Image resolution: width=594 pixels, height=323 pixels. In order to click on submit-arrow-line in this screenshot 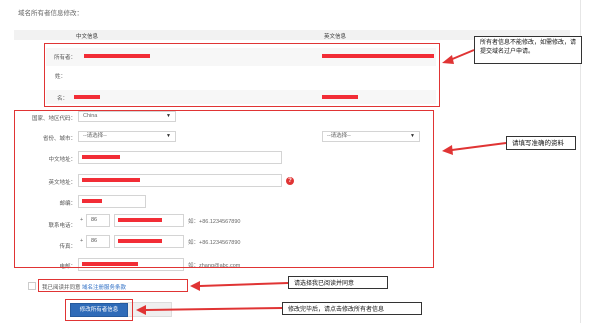, I will do `click(214, 309)`.